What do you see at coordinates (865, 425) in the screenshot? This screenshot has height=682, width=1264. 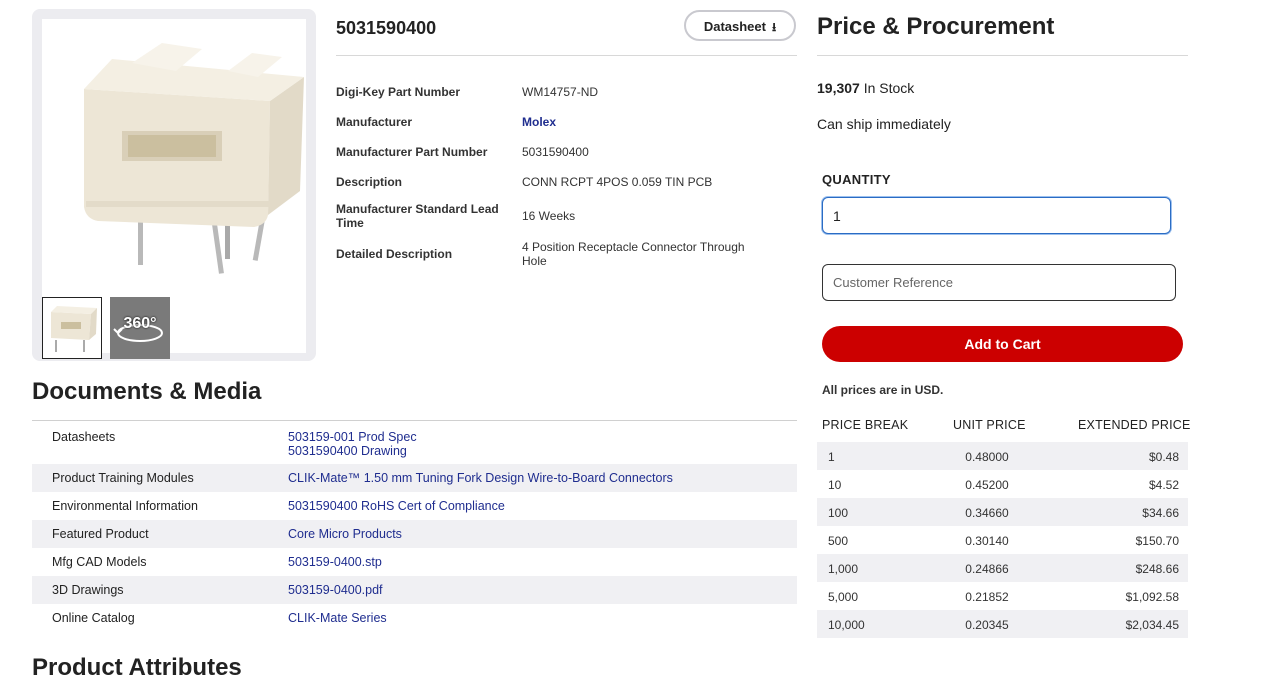 I see `col-header-price-break: PRICE BREAK` at bounding box center [865, 425].